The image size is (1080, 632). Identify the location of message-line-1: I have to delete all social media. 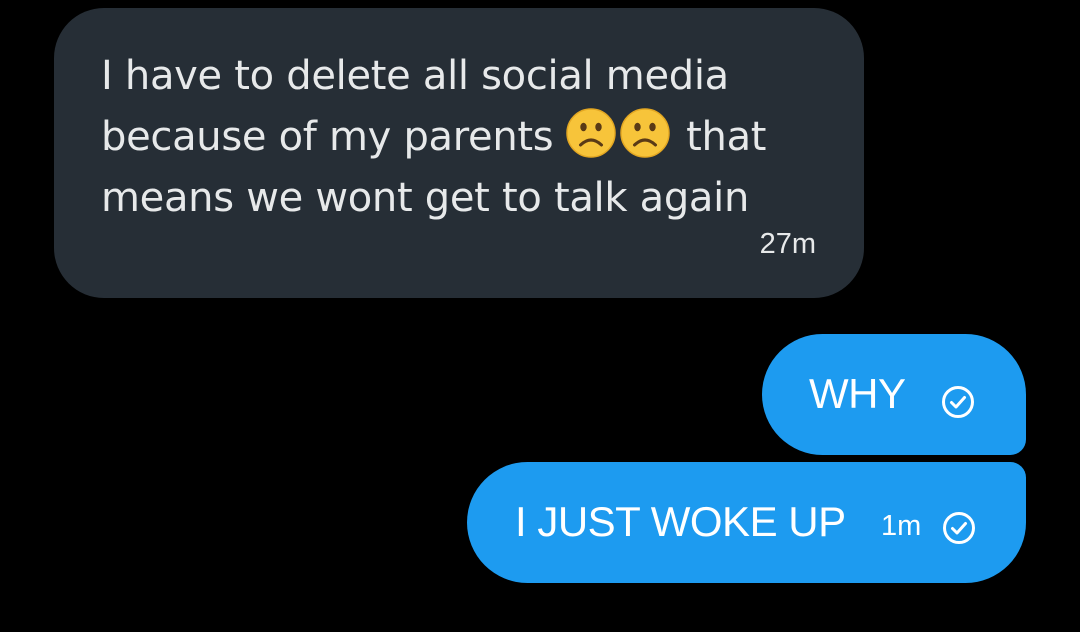
(415, 76).